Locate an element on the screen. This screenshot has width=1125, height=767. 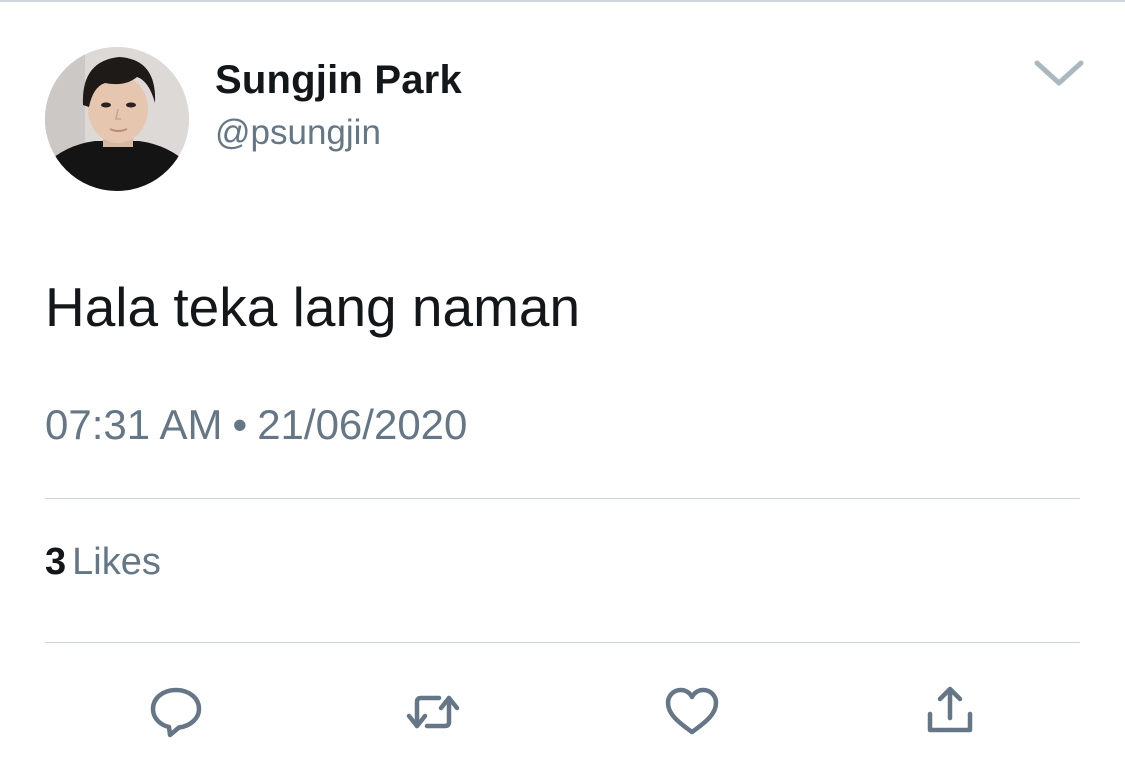
like-button is located at coordinates (692, 712).